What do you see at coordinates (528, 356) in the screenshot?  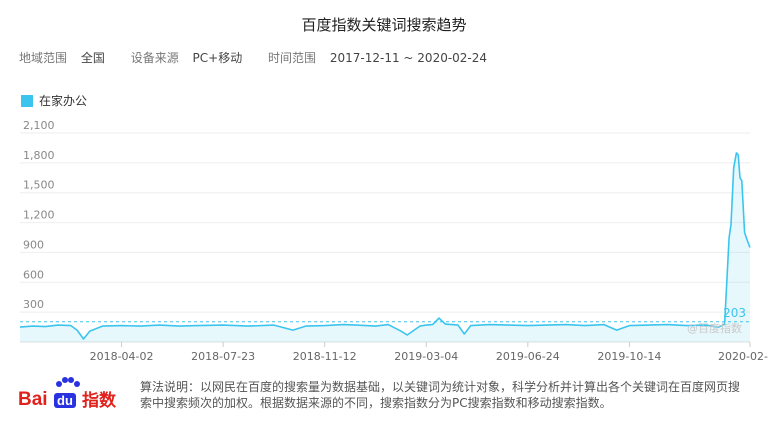 I see `x-tick-label: 2019-06-24` at bounding box center [528, 356].